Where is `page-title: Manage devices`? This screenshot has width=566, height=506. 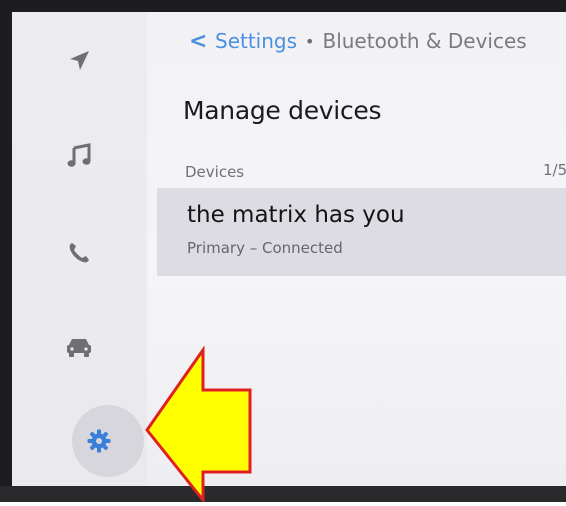
page-title: Manage devices is located at coordinates (282, 110).